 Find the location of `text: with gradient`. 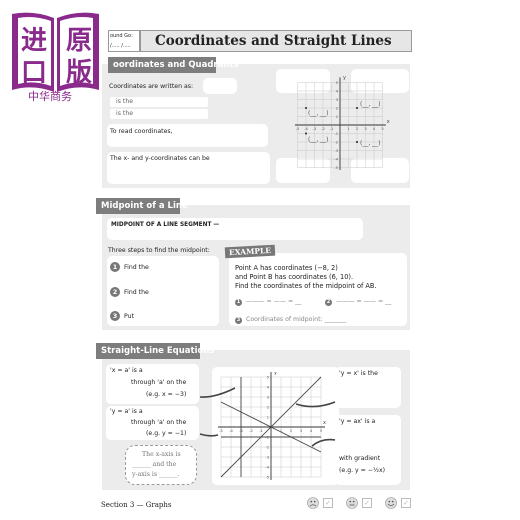

text: with gradient is located at coordinates (360, 458).